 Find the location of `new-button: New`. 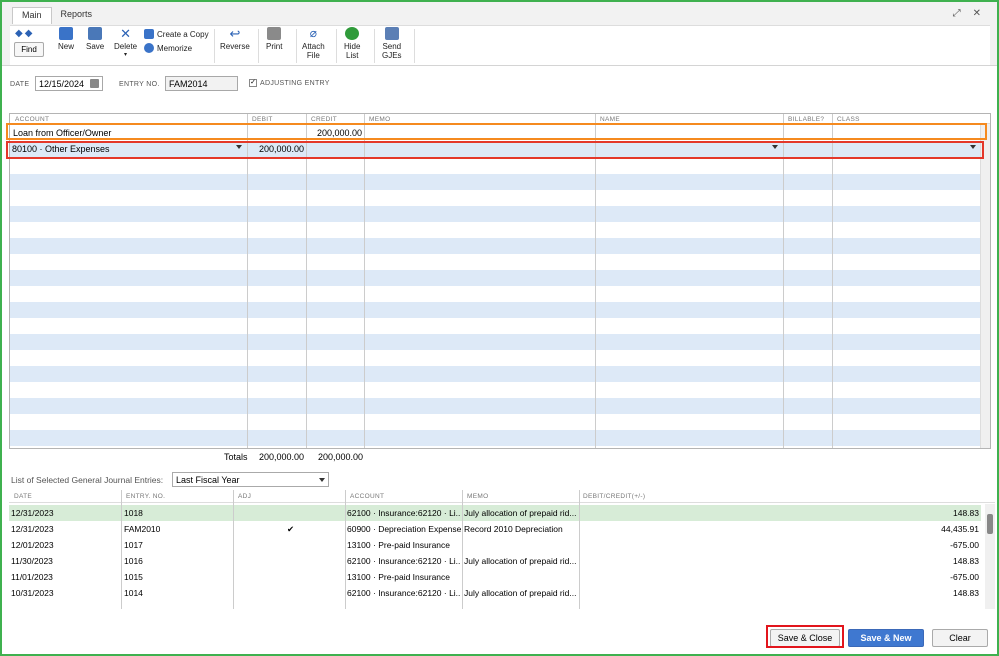

new-button: New is located at coordinates (66, 39).